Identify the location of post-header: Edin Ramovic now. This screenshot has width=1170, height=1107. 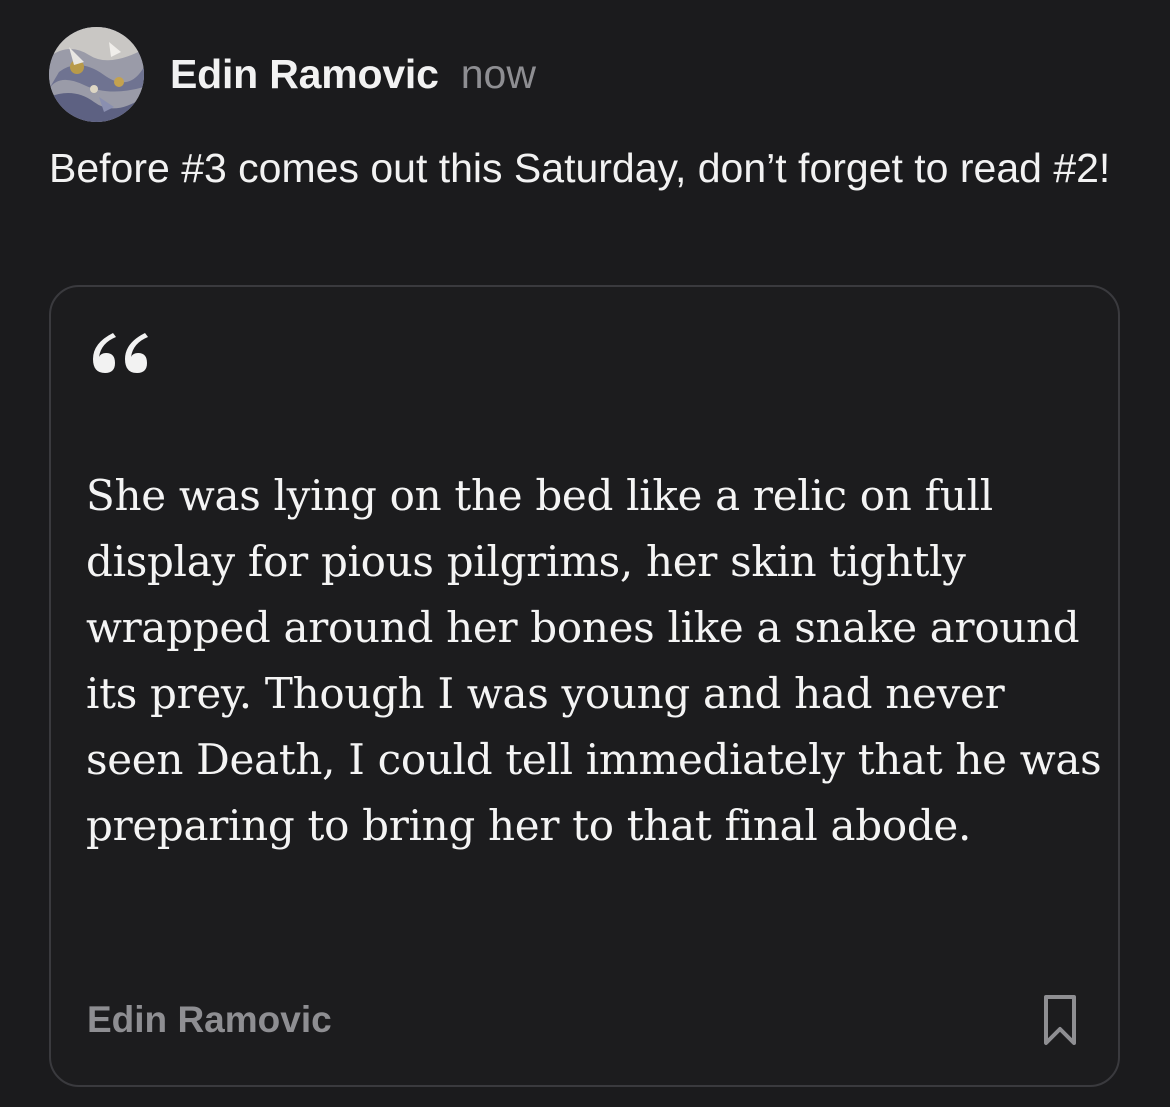
(292, 74).